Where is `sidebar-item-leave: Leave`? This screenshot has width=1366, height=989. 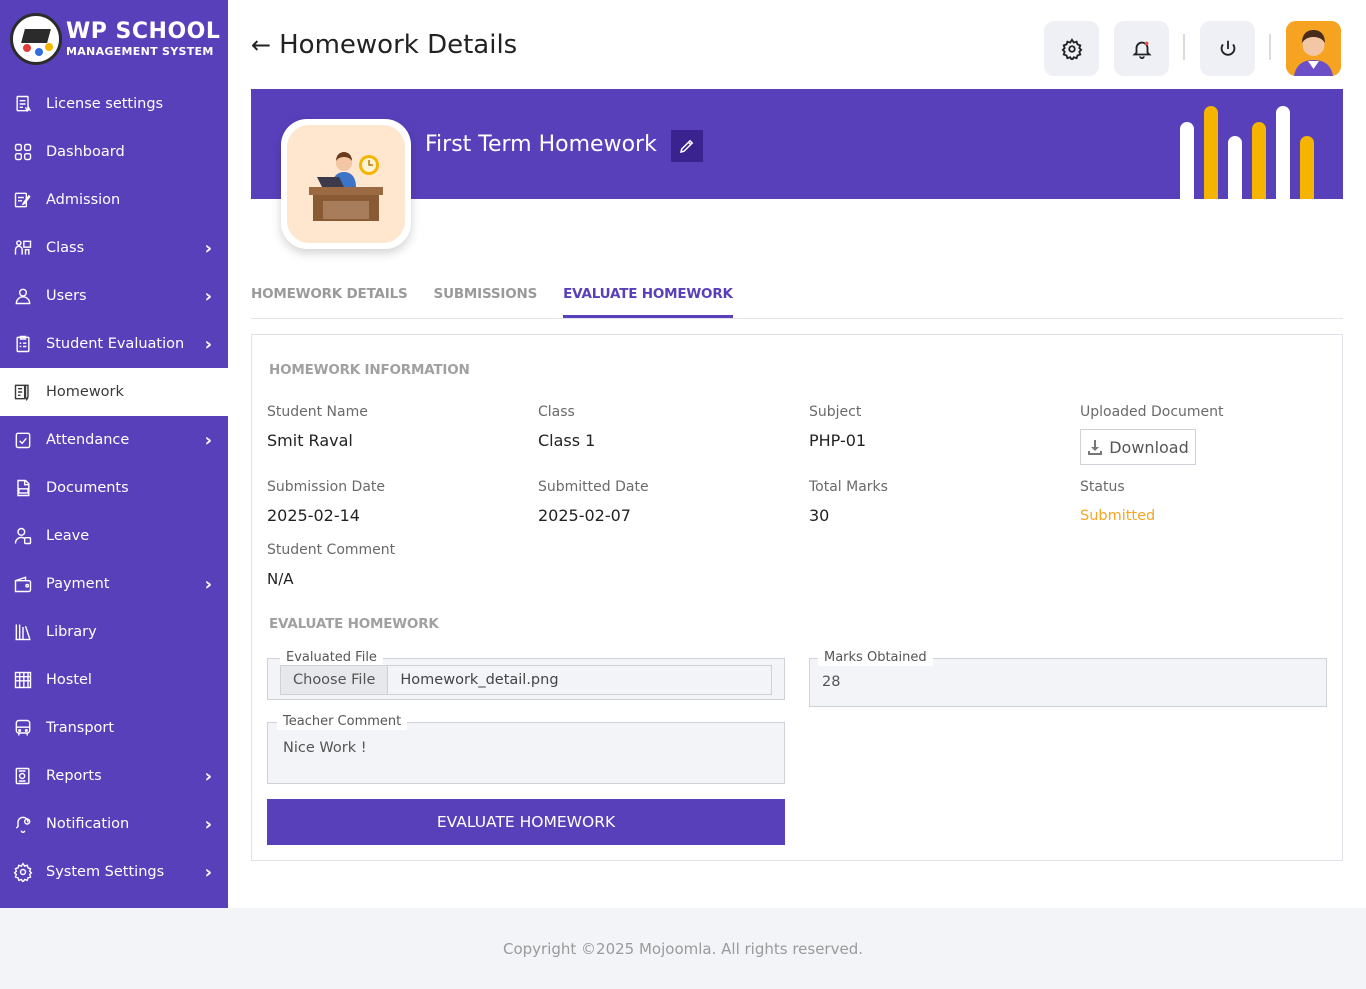
sidebar-item-leave: Leave is located at coordinates (114, 536).